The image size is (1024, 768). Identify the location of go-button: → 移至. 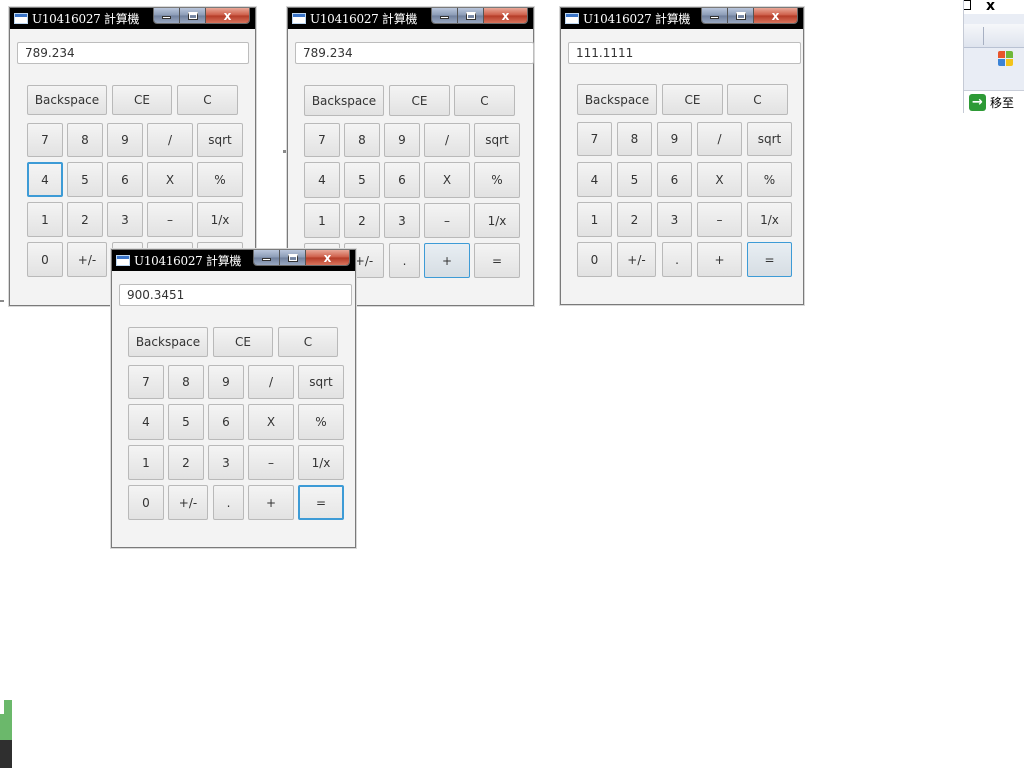
(994, 101).